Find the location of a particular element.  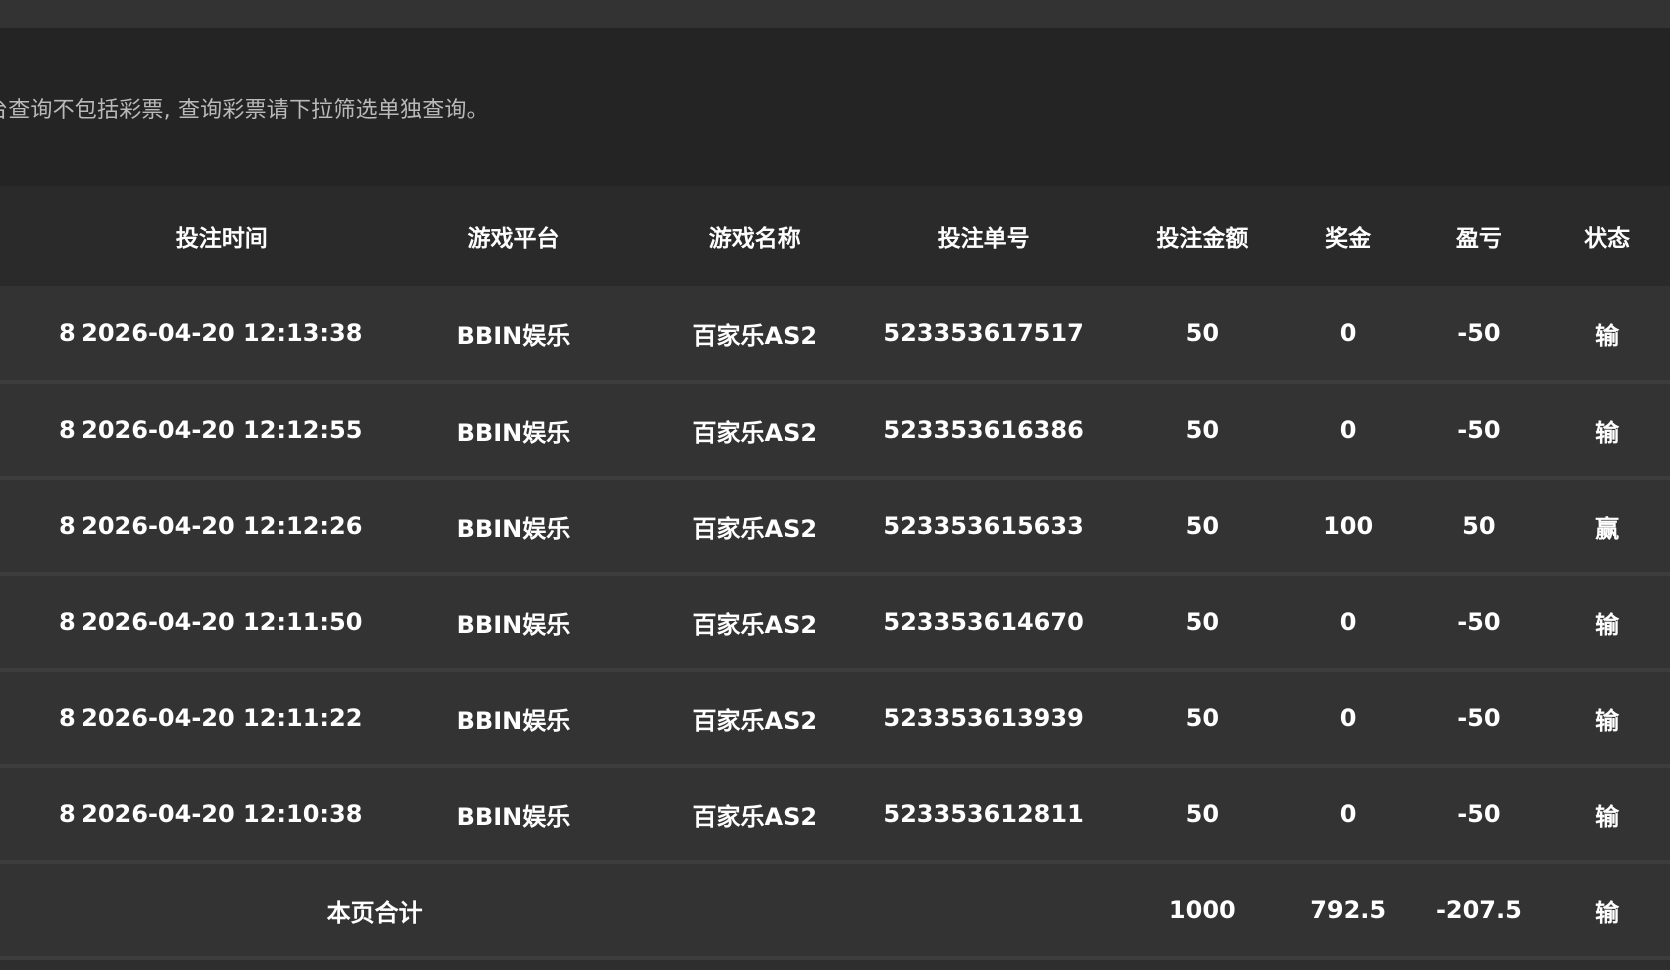

cell-status: 赢 is located at coordinates (1607, 528).